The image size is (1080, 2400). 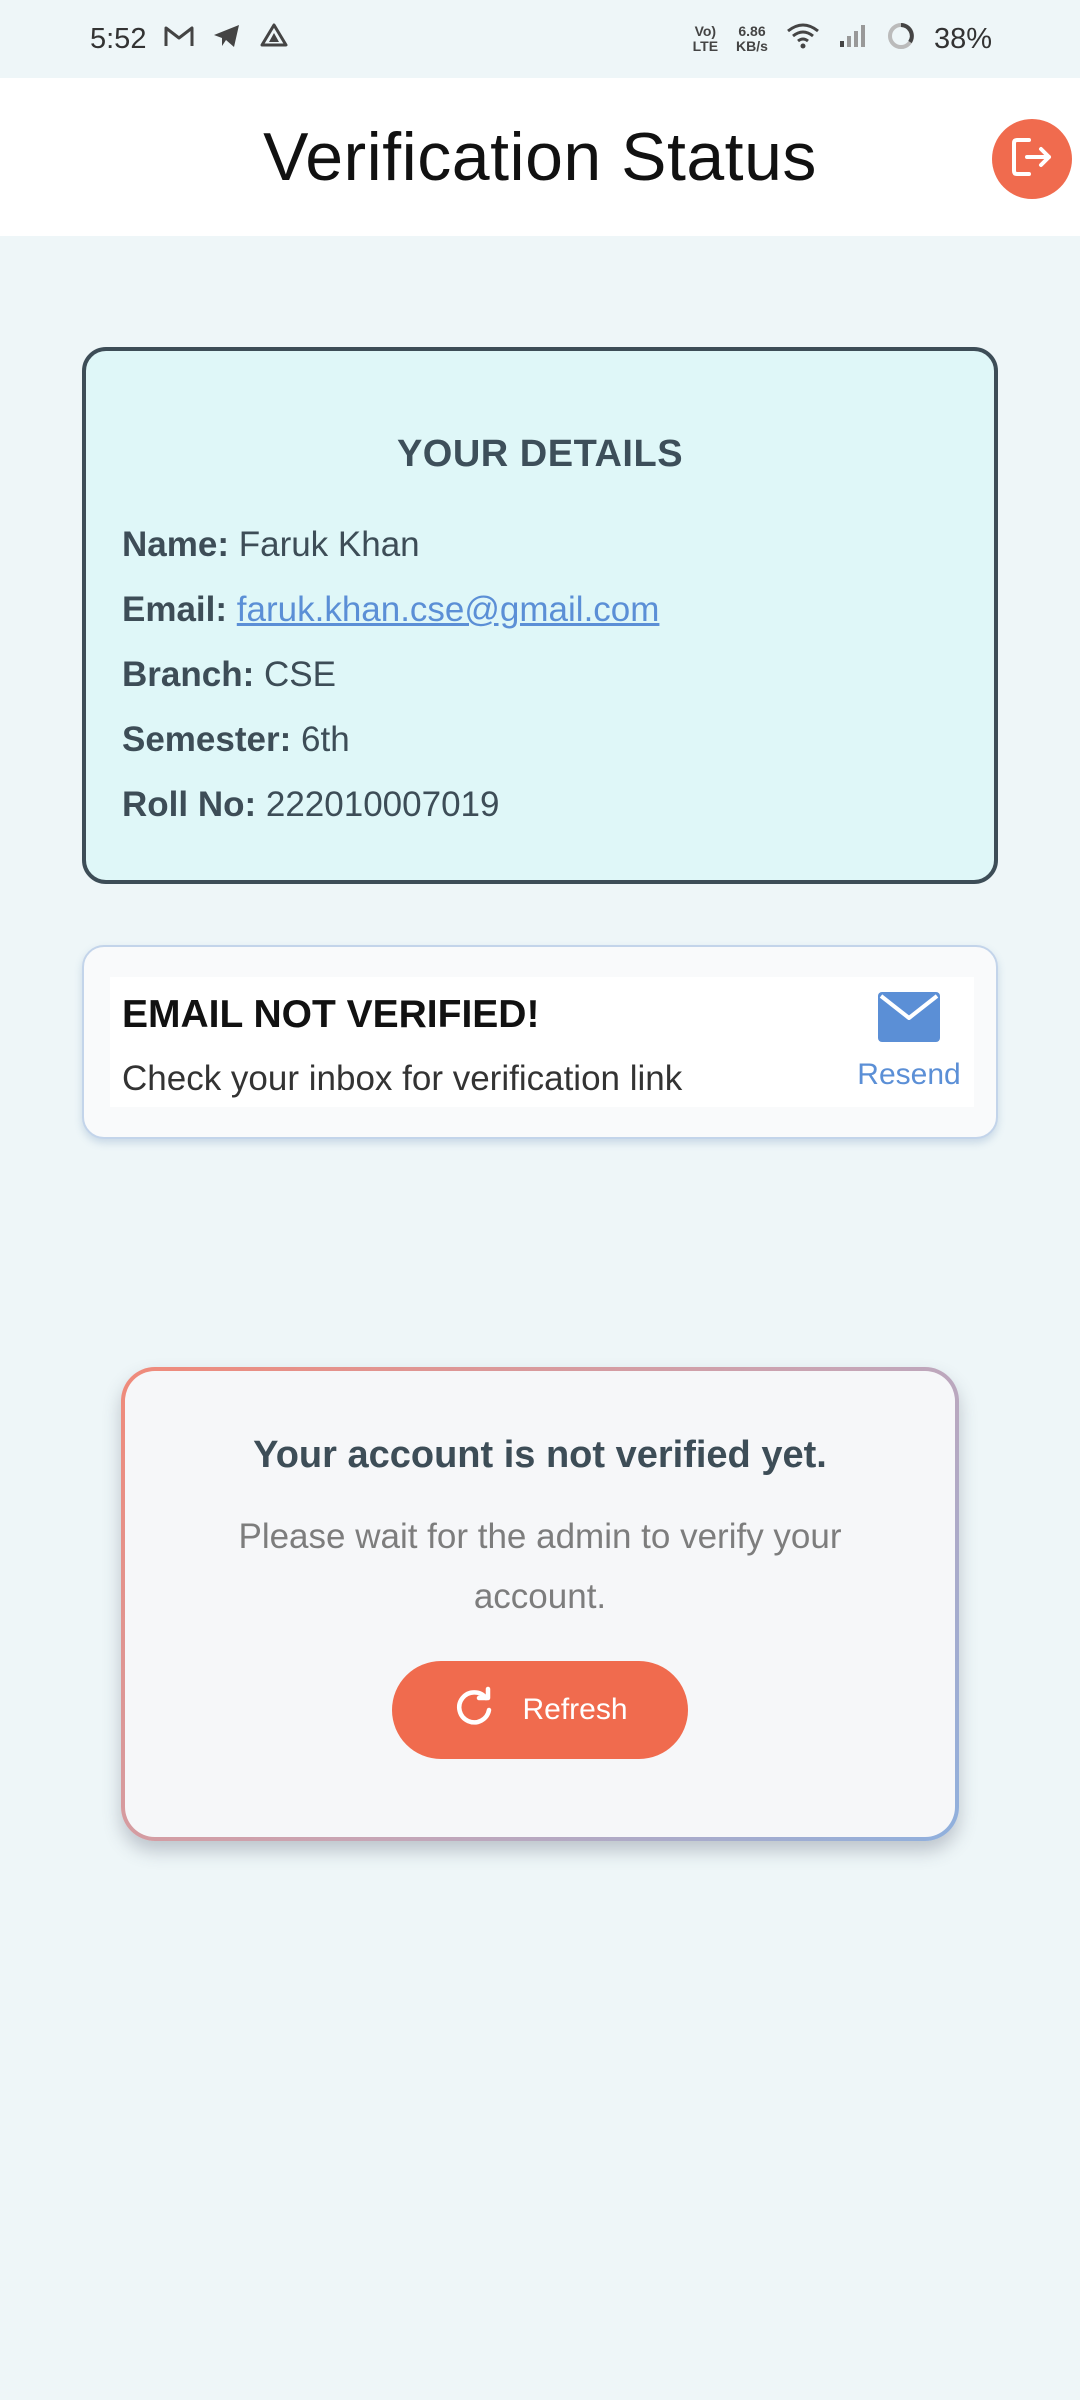 I want to click on speed-value: 6.86, so click(x=752, y=31).